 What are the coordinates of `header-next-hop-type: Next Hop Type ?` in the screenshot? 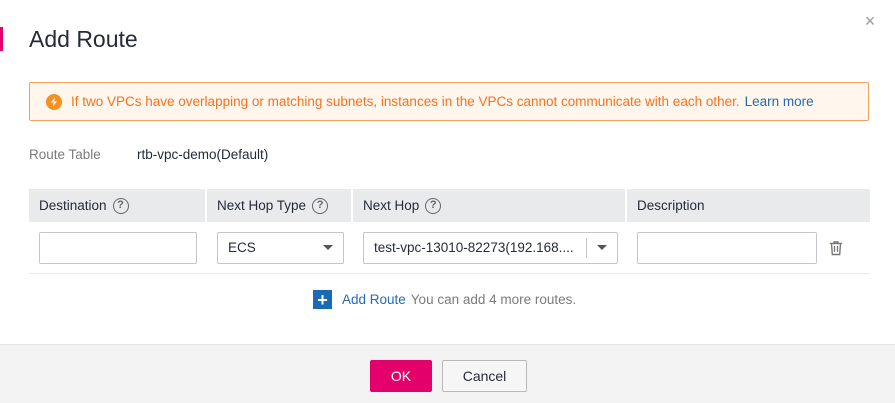 It's located at (280, 205).